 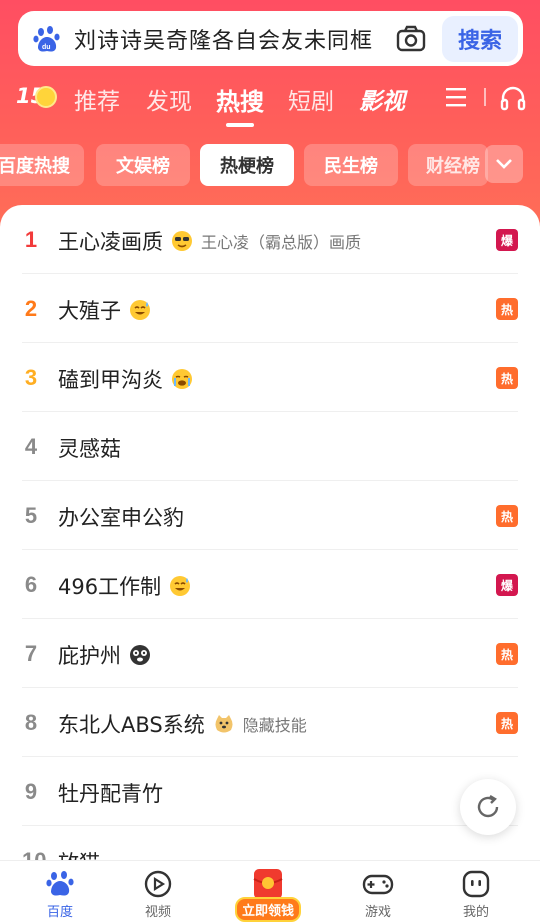 What do you see at coordinates (382, 99) in the screenshot?
I see `tab-film-tv: 影视` at bounding box center [382, 99].